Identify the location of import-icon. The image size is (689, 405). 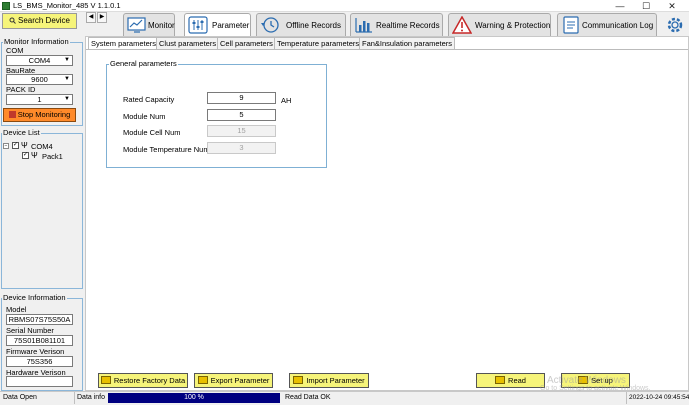
(298, 380).